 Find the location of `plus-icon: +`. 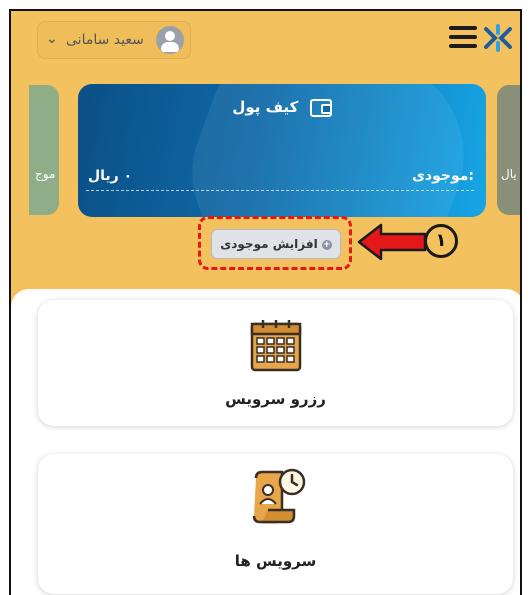

plus-icon: + is located at coordinates (326, 244).